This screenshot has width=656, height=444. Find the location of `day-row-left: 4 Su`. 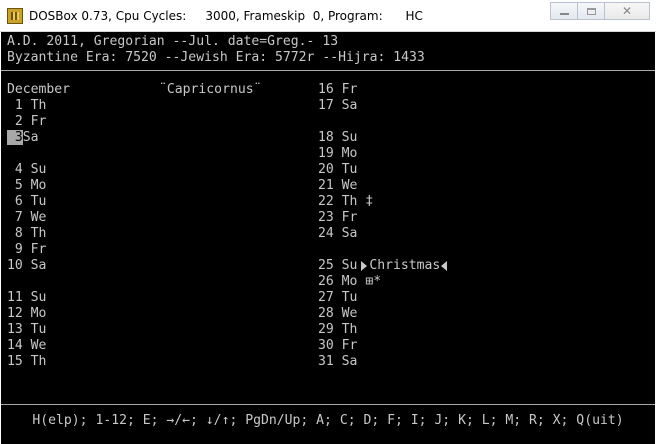

day-row-left: 4 Su is located at coordinates (27, 170).